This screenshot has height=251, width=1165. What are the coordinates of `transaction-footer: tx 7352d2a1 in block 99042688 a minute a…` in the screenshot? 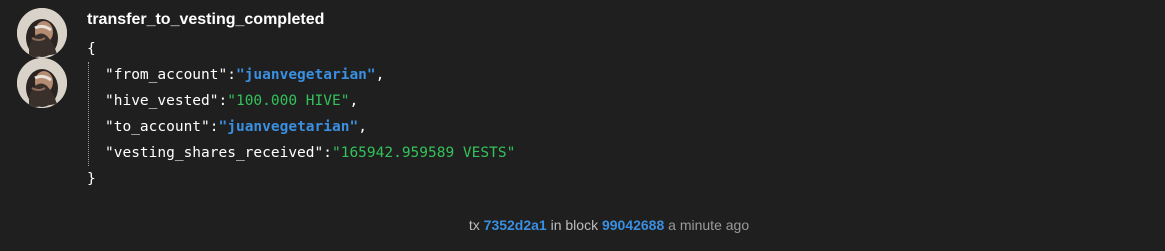 It's located at (582, 225).